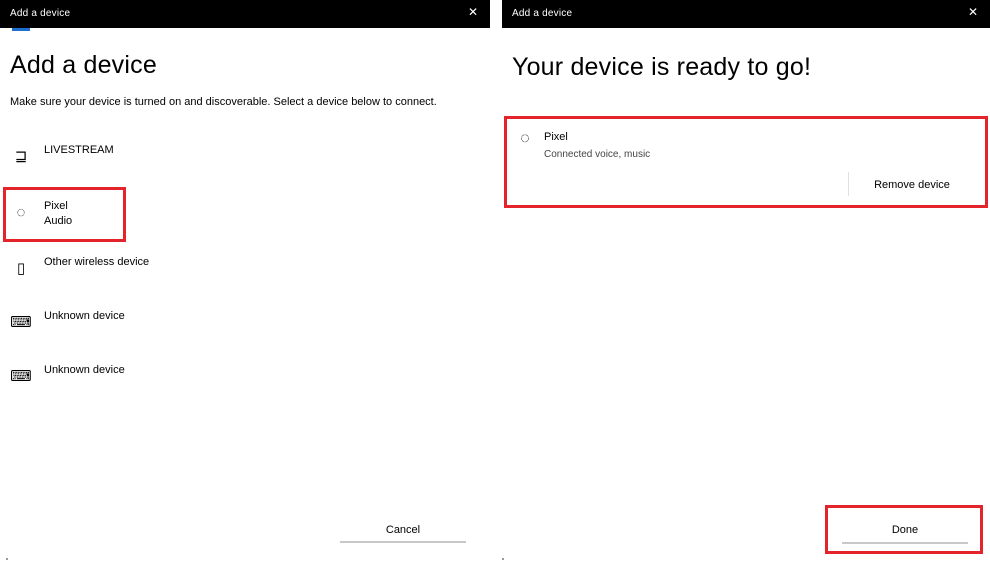 The height and width of the screenshot is (564, 990). What do you see at coordinates (662, 67) in the screenshot?
I see `page-title: Your device is ready to go!` at bounding box center [662, 67].